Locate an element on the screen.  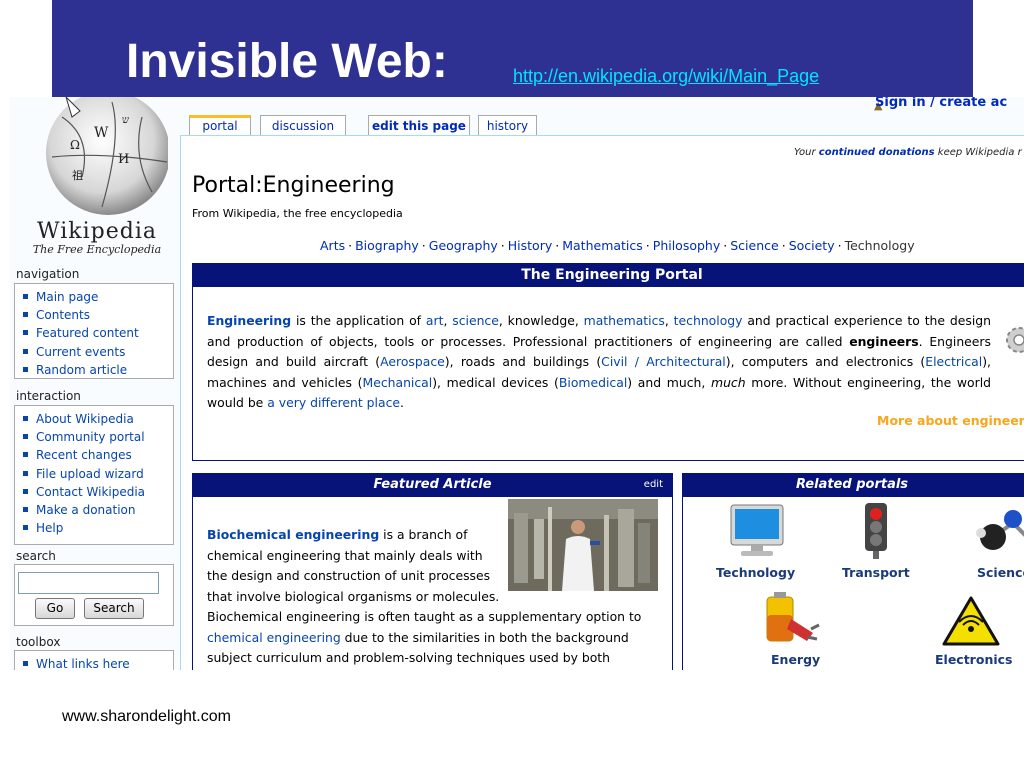
topic-history: History is located at coordinates (530, 245).